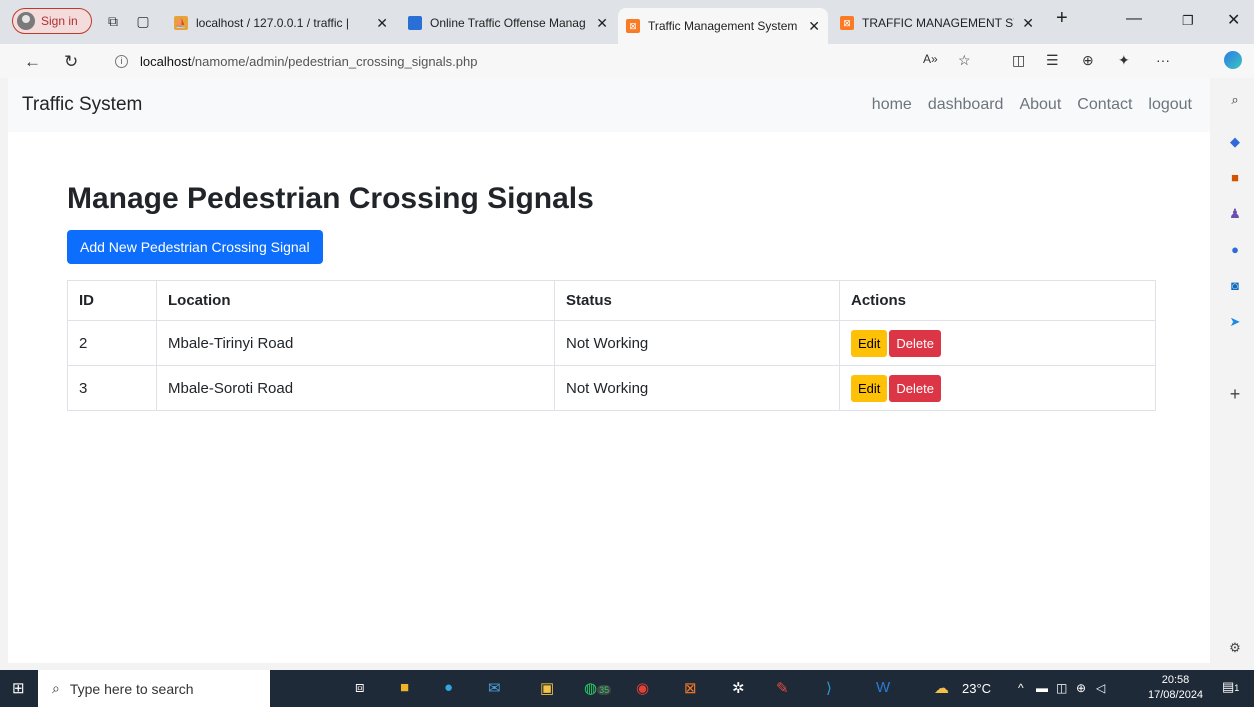  What do you see at coordinates (355, 343) in the screenshot?
I see `cell-location: Mbale-Tirinyi Road` at bounding box center [355, 343].